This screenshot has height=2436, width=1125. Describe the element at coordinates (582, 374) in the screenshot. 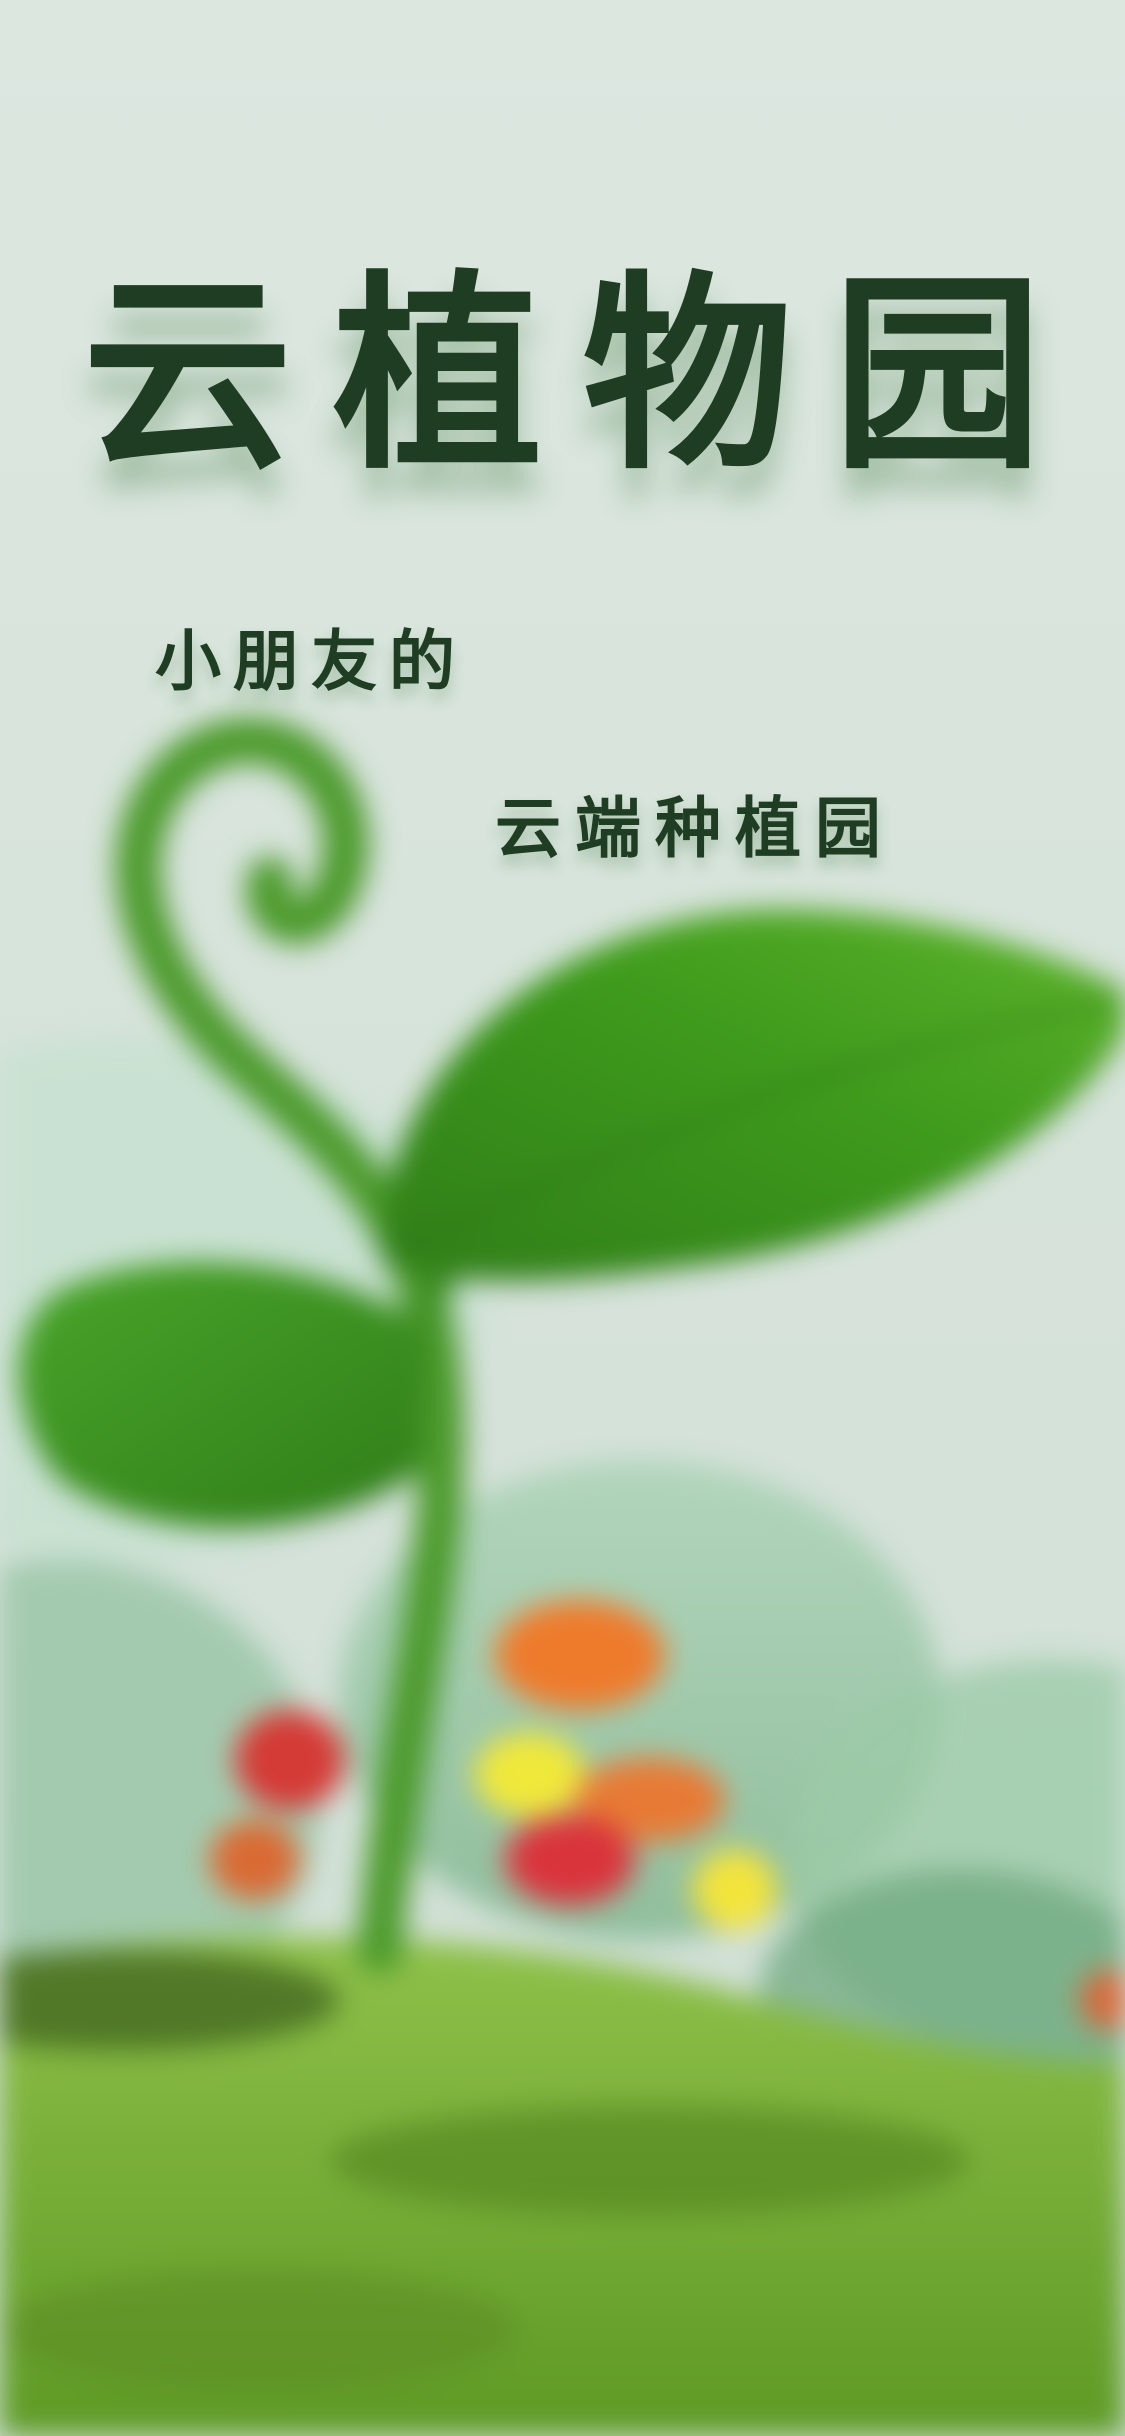

I see `app-title: 云植物园` at that location.